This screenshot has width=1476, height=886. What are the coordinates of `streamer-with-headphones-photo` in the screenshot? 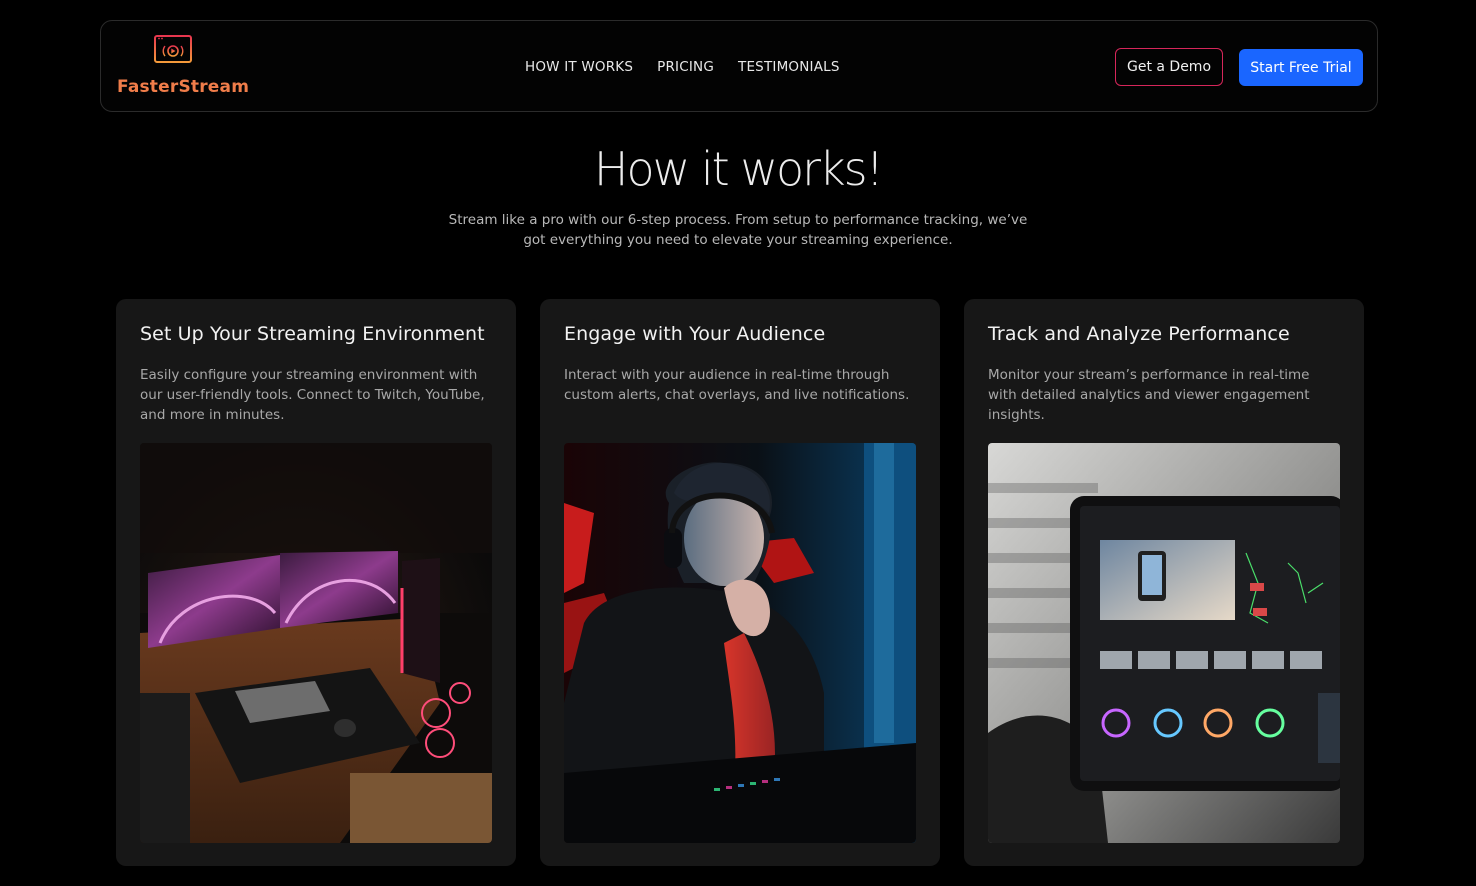 It's located at (740, 643).